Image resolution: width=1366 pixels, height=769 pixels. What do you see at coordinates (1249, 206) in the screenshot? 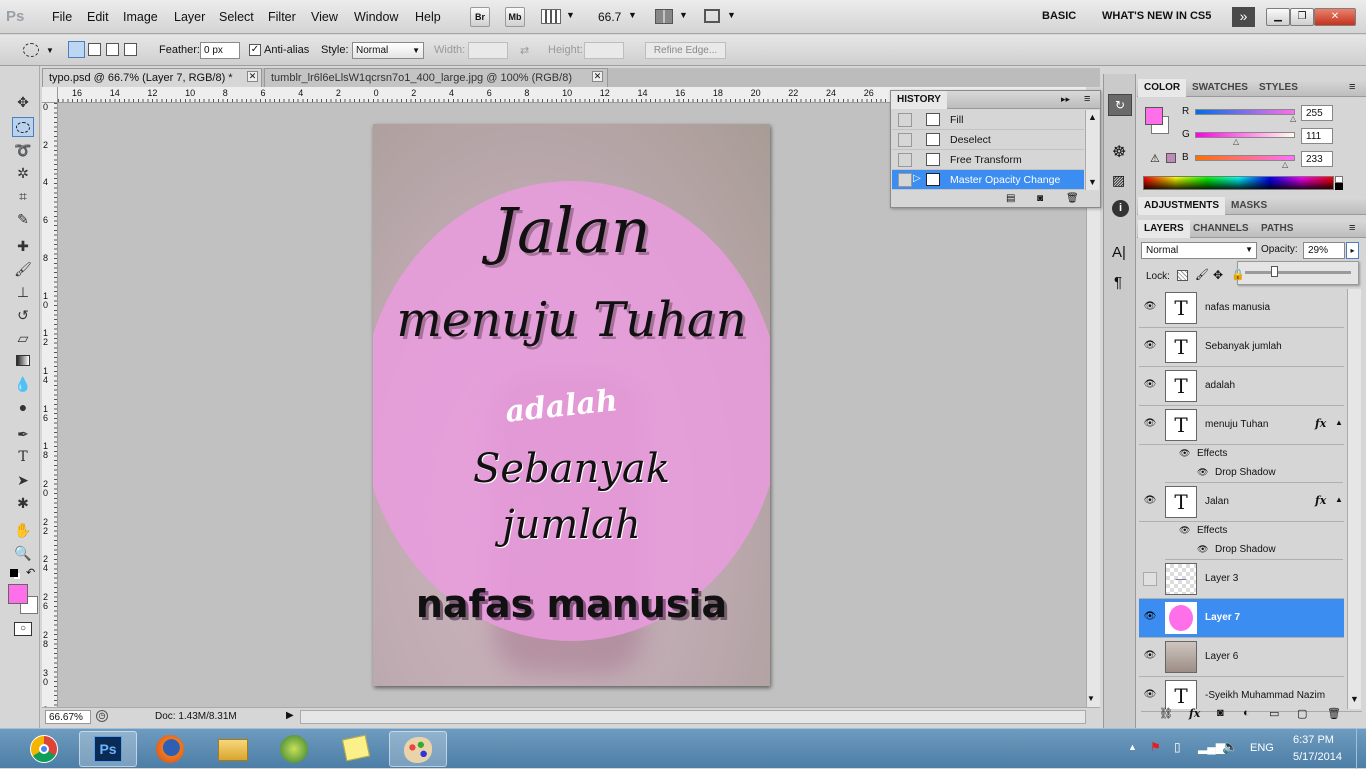
I see `tab-masks: MASKS` at bounding box center [1249, 206].